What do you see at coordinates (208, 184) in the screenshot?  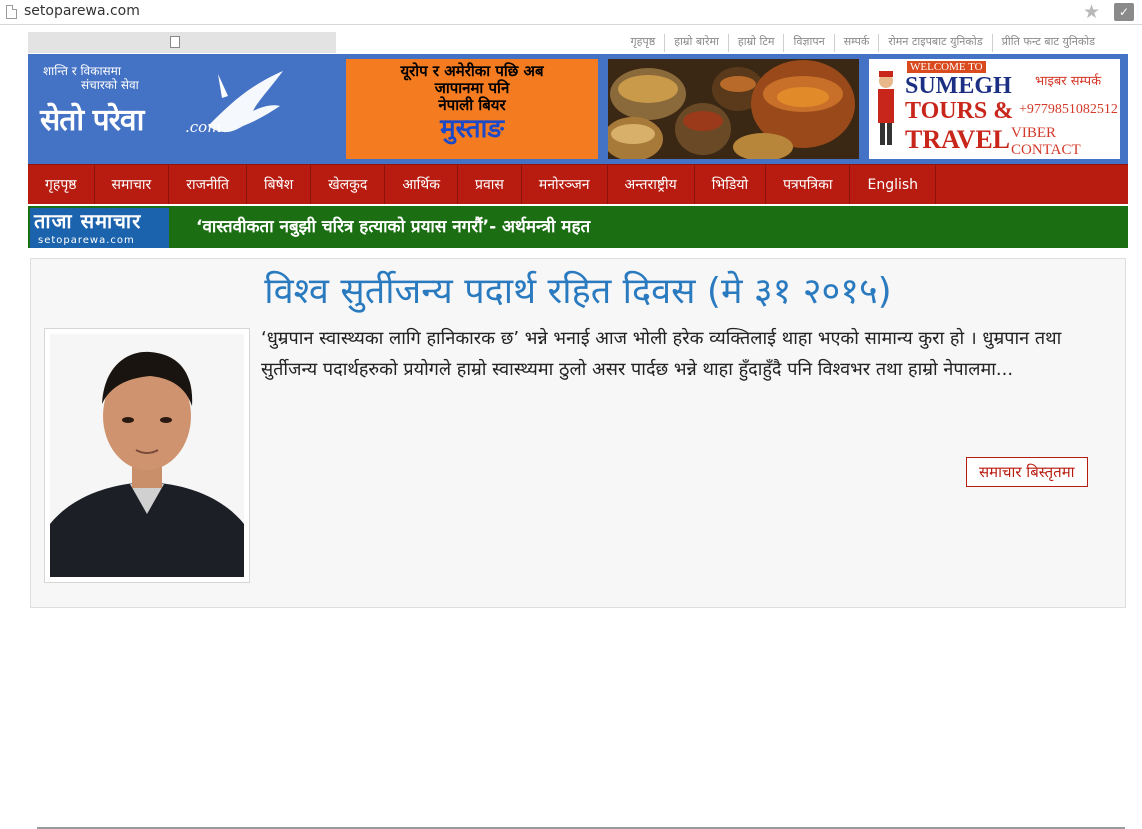 I see `nav-item-politics: राजनीति` at bounding box center [208, 184].